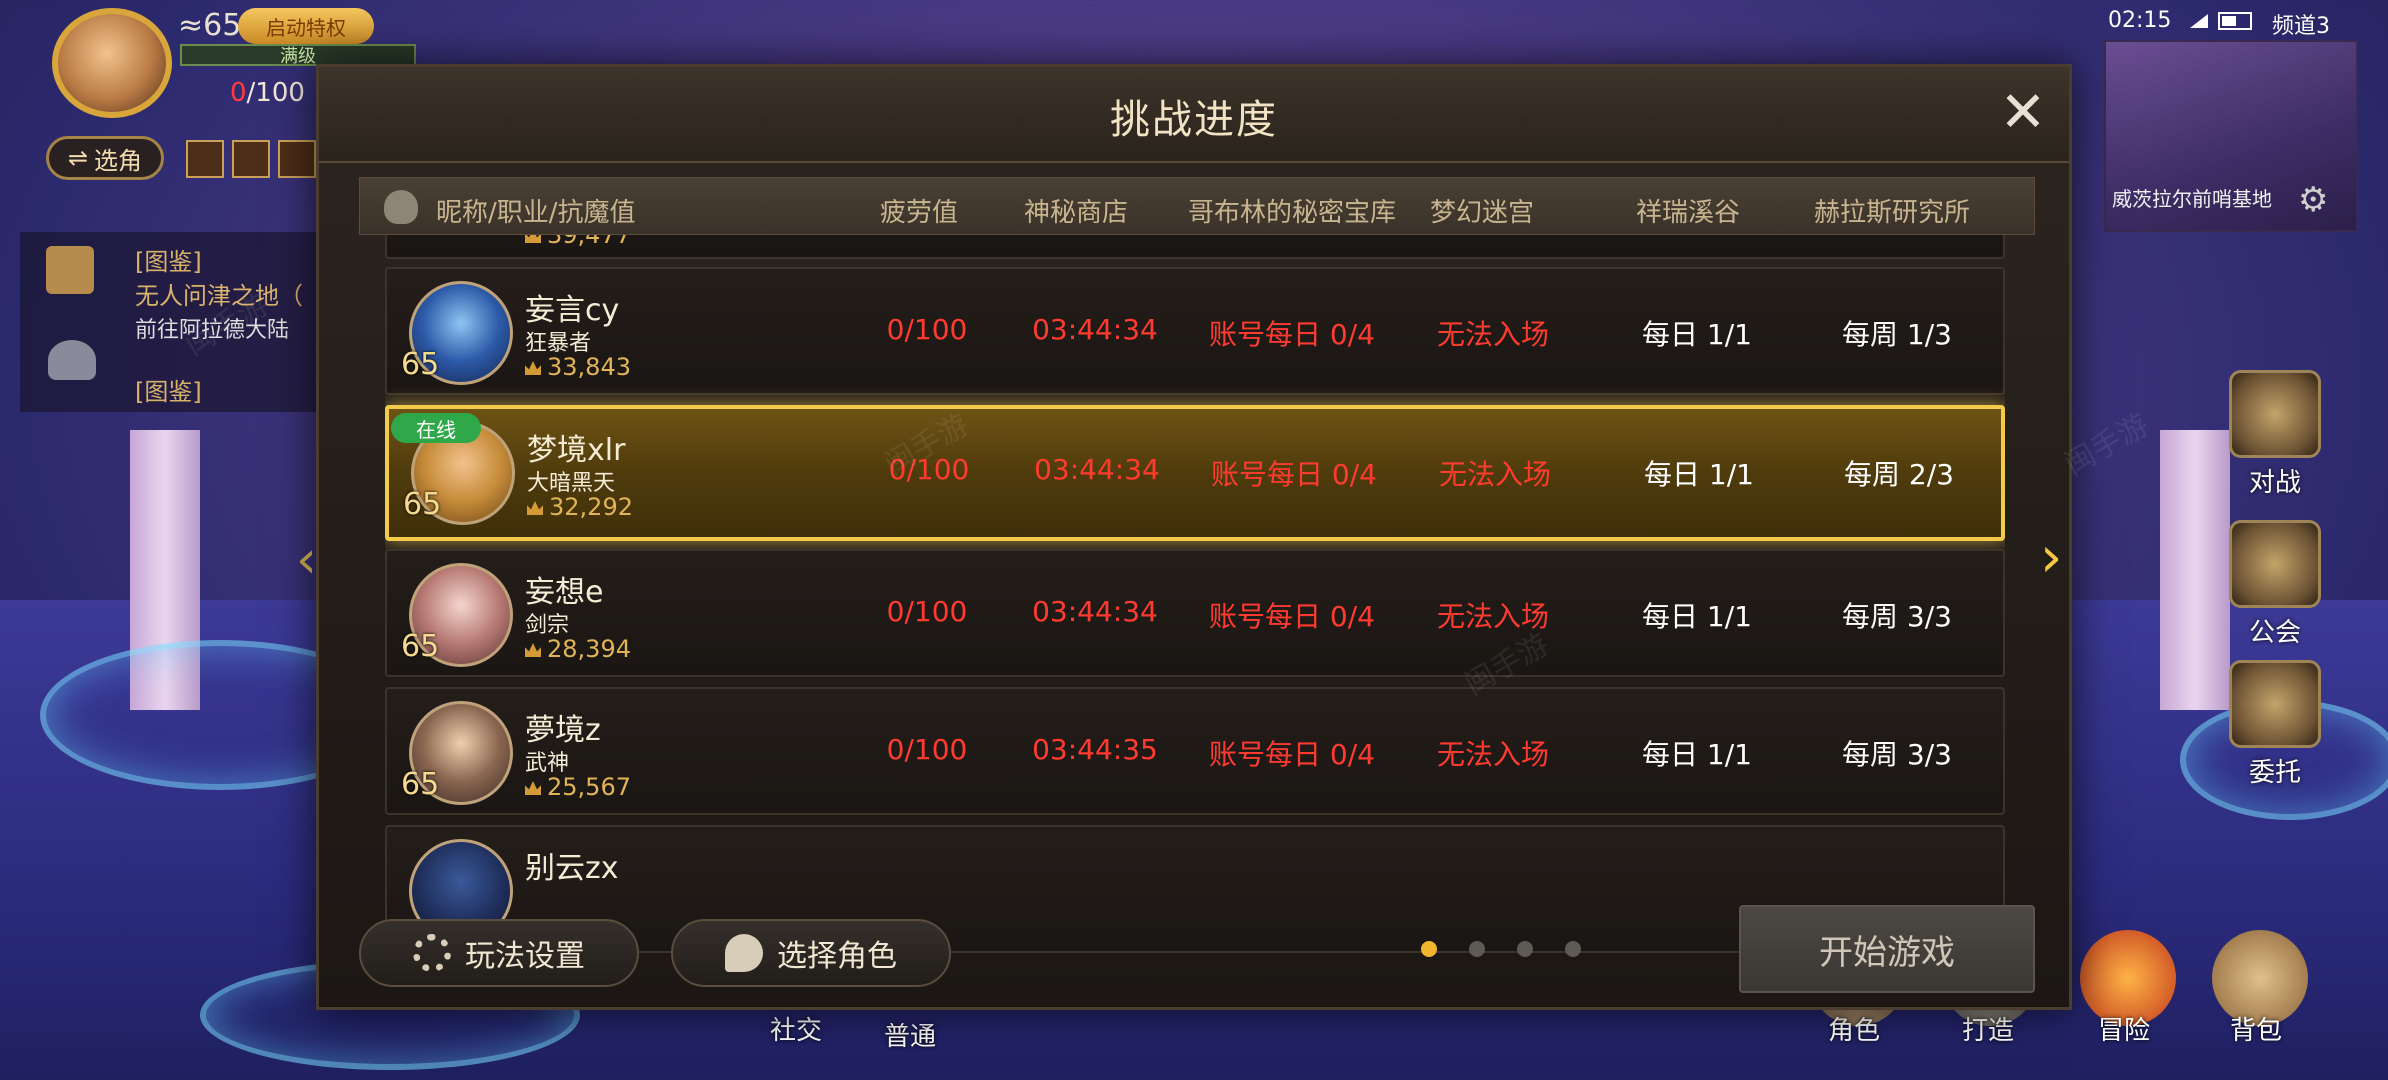  What do you see at coordinates (563, 730) in the screenshot?
I see `character-name: 夢境z` at bounding box center [563, 730].